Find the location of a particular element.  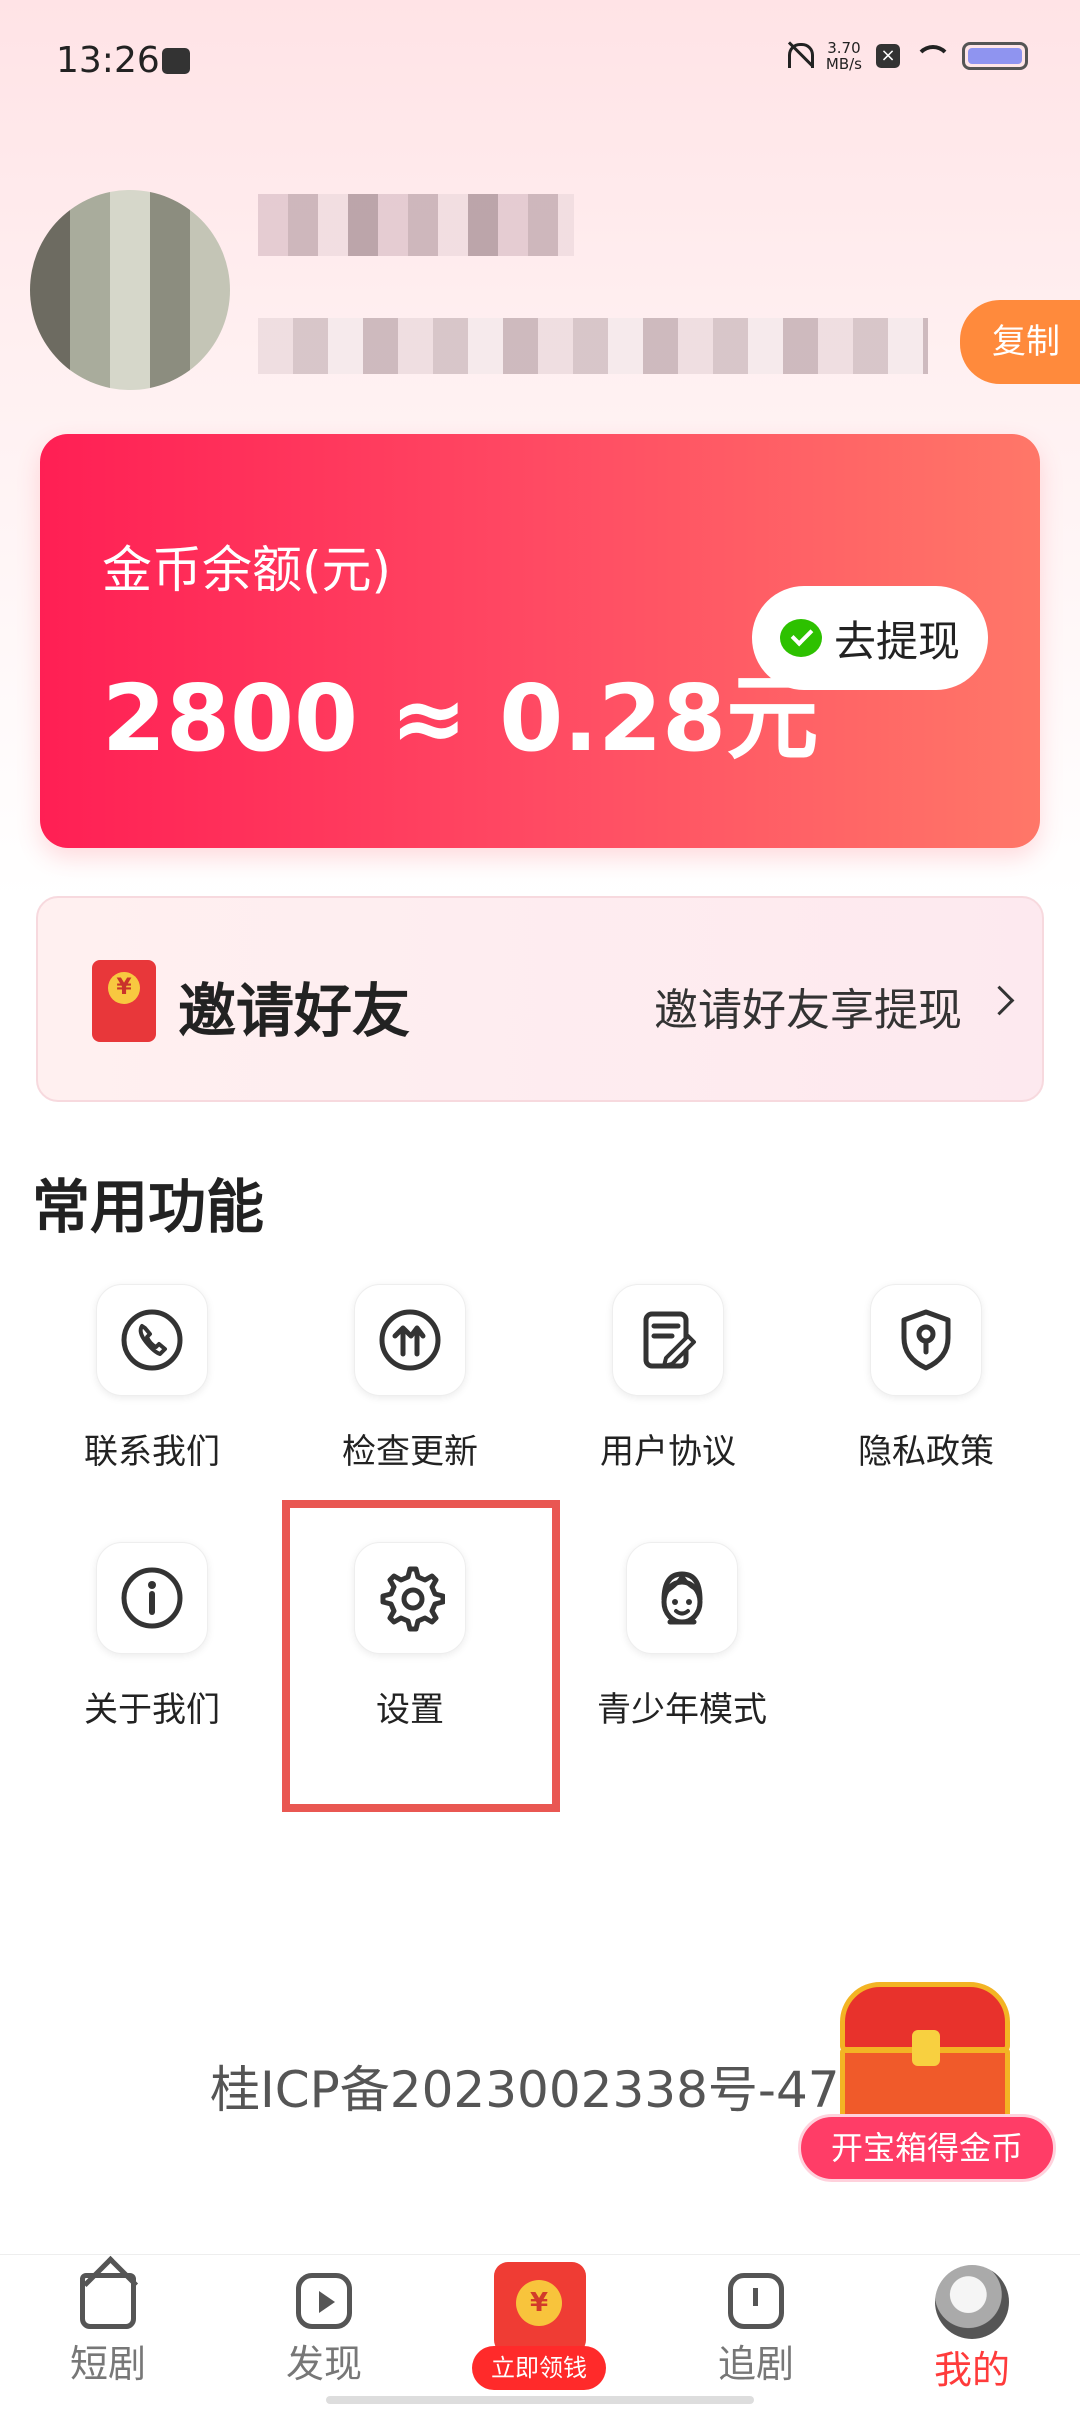

invite-friends-banner: 邀请好友 邀请好友享提现 is located at coordinates (540, 999).